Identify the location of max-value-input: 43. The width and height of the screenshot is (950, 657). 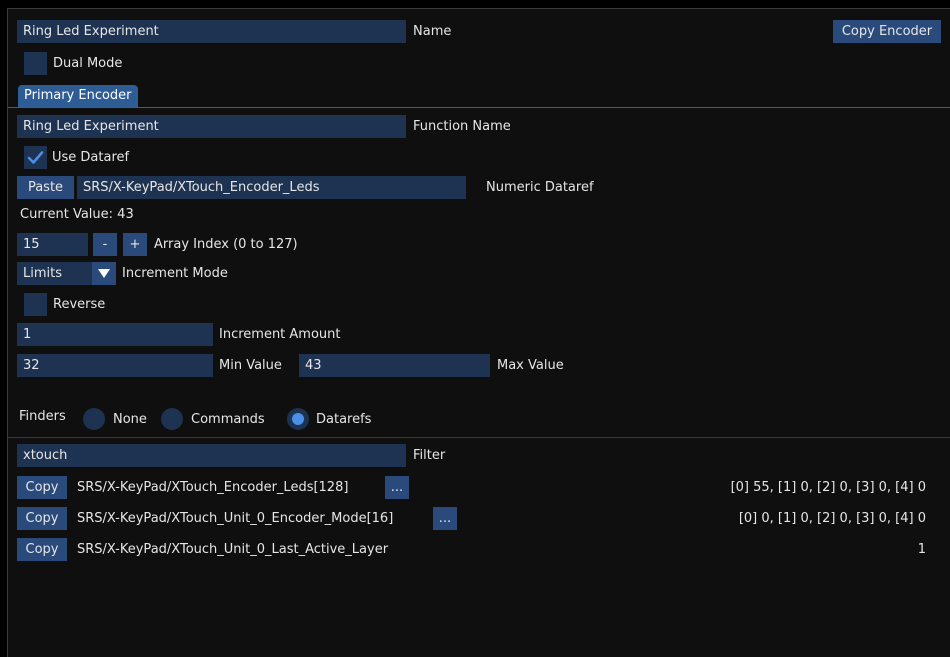
(394, 365).